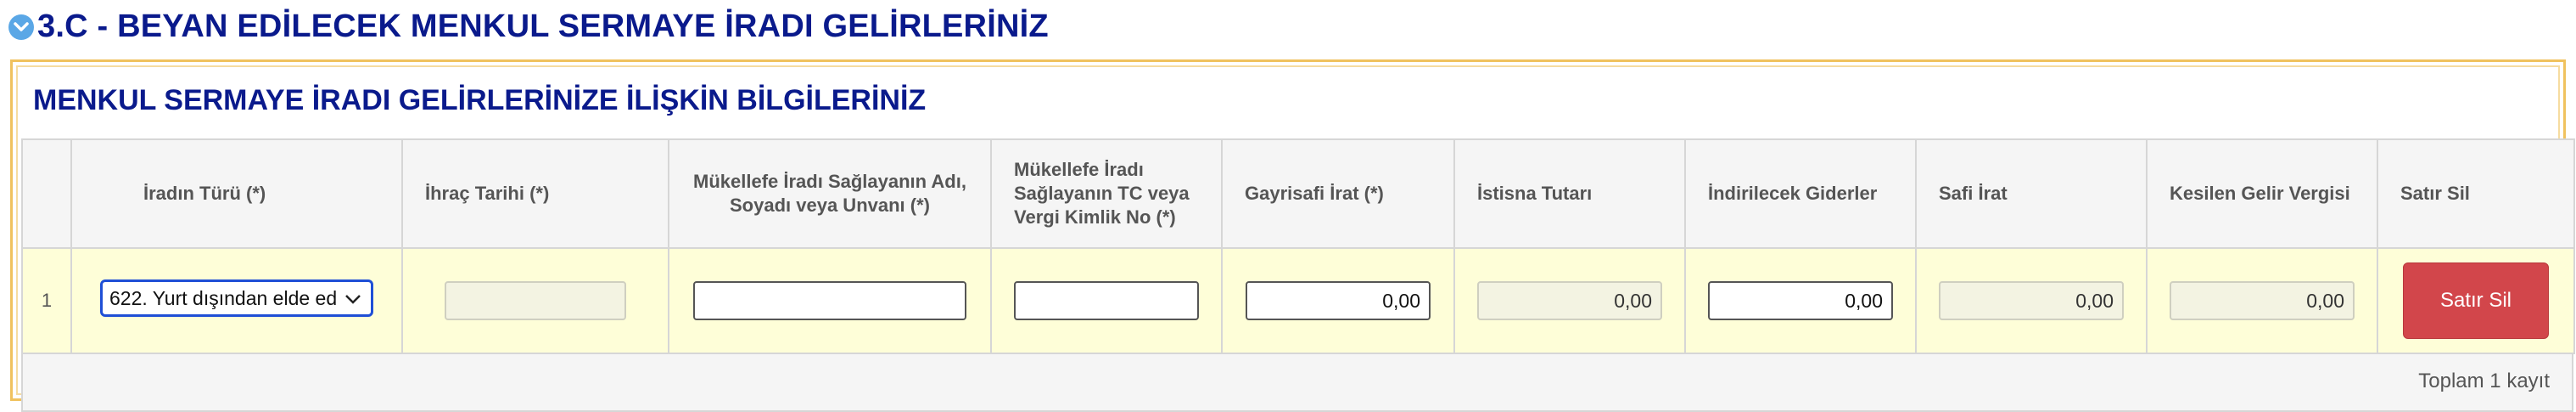 This screenshot has height=412, width=2576. What do you see at coordinates (1801, 193) in the screenshot?
I see `col-header-indirilecek-giderler: İndirilecek Giderler` at bounding box center [1801, 193].